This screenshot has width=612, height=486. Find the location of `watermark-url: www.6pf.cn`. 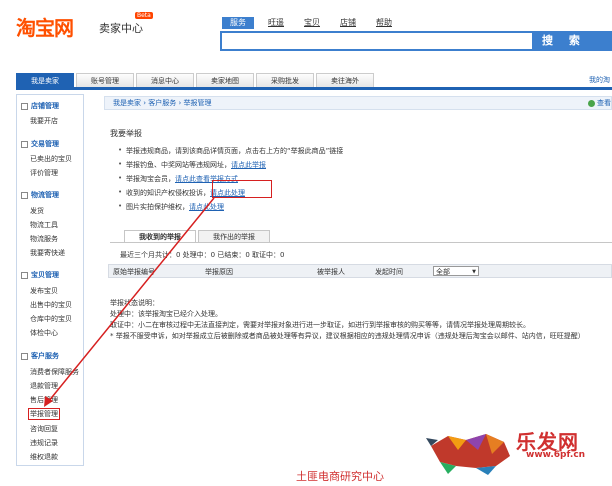

watermark-url: www.6pf.cn is located at coordinates (556, 455).